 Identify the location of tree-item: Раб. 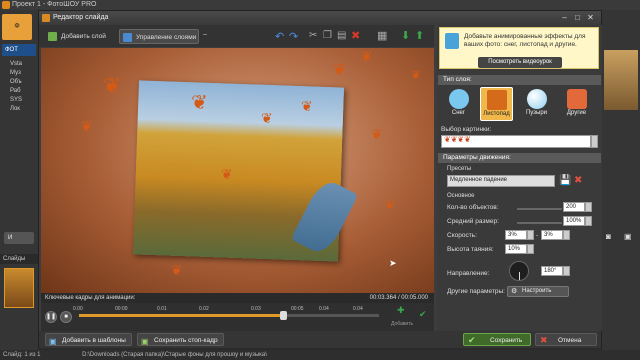
(19, 91).